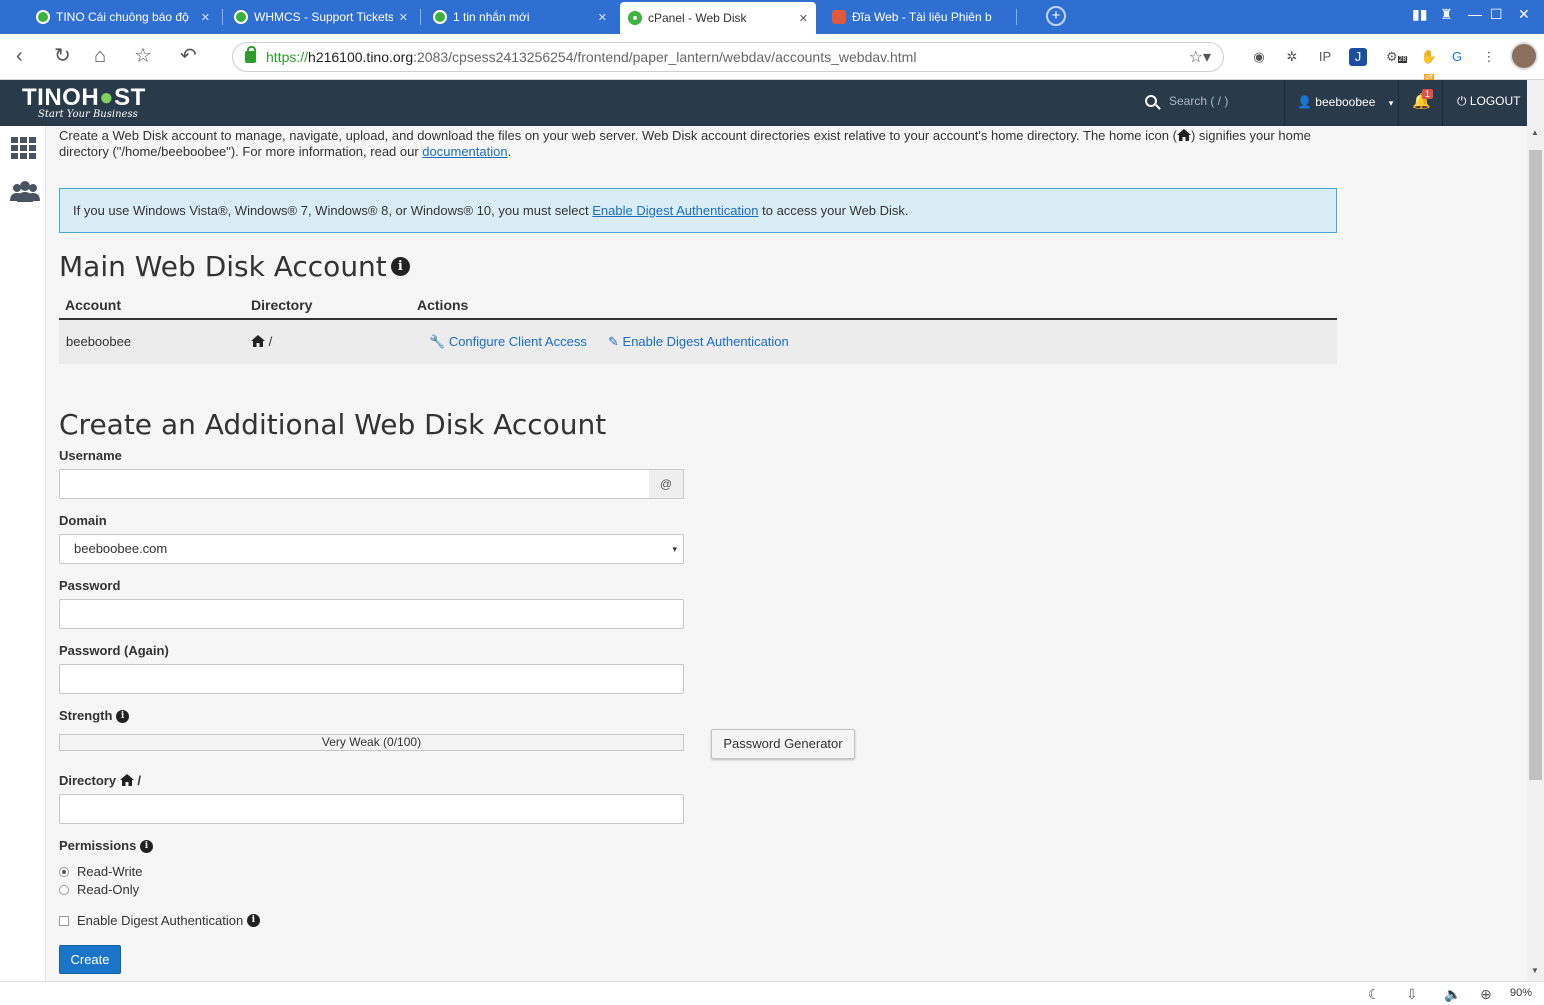 This screenshot has width=1544, height=1005. Describe the element at coordinates (718, 18) in the screenshot. I see `browser-tab-active: cPanel - Web Disk ✕` at that location.